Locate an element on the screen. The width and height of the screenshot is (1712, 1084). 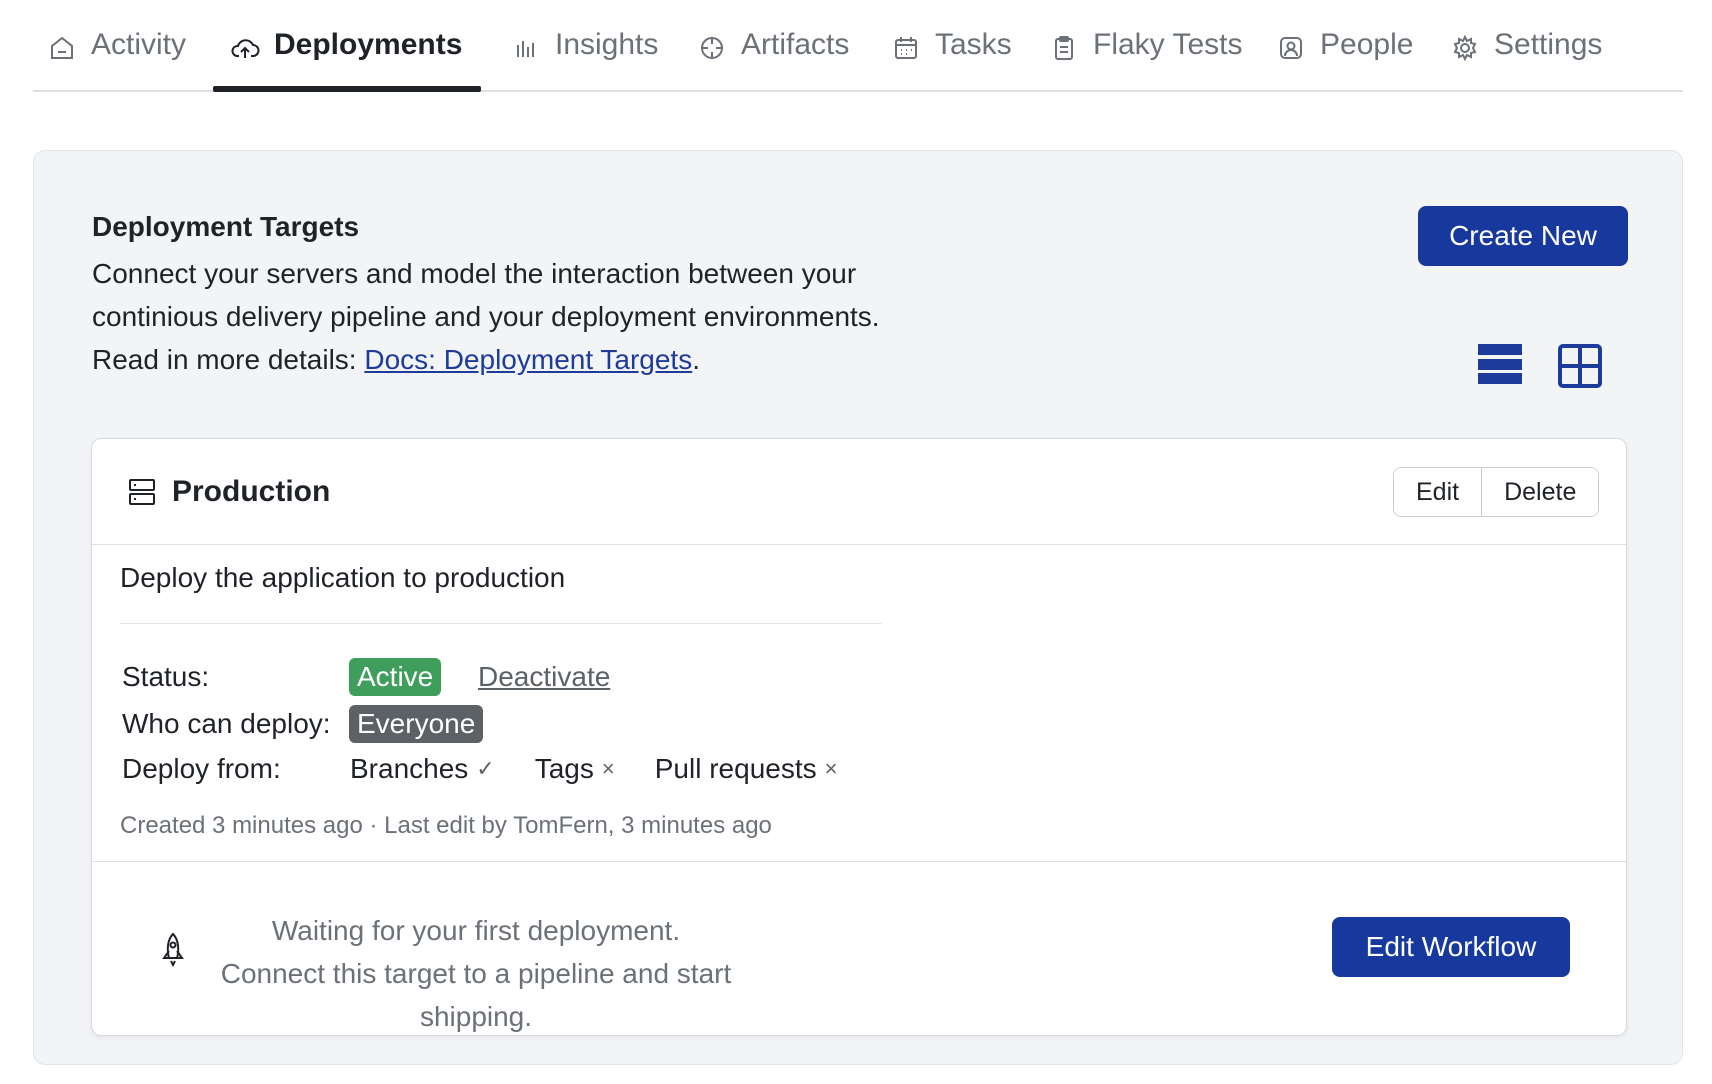
artifact-icon is located at coordinates (712, 48).